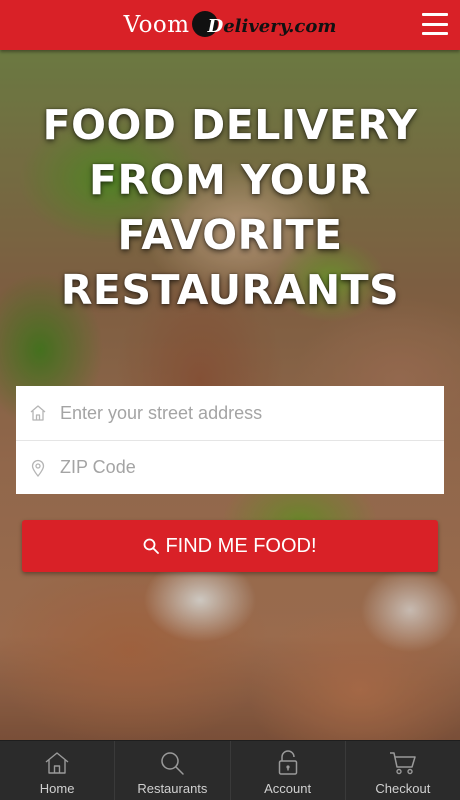 The image size is (460, 800). I want to click on app-header: Voom Delivery.com, so click(230, 25).